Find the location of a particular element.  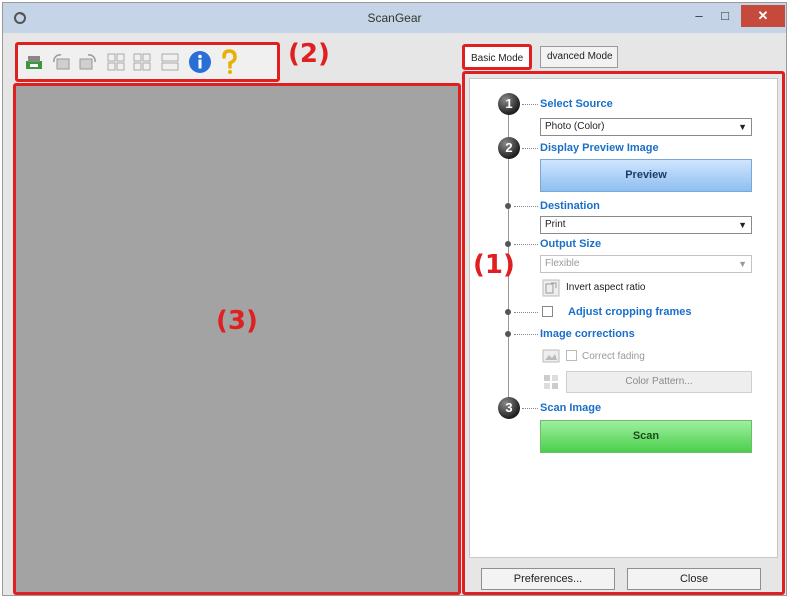

title-bar: ScanGear ‒ □ ✕ is located at coordinates (394, 18).